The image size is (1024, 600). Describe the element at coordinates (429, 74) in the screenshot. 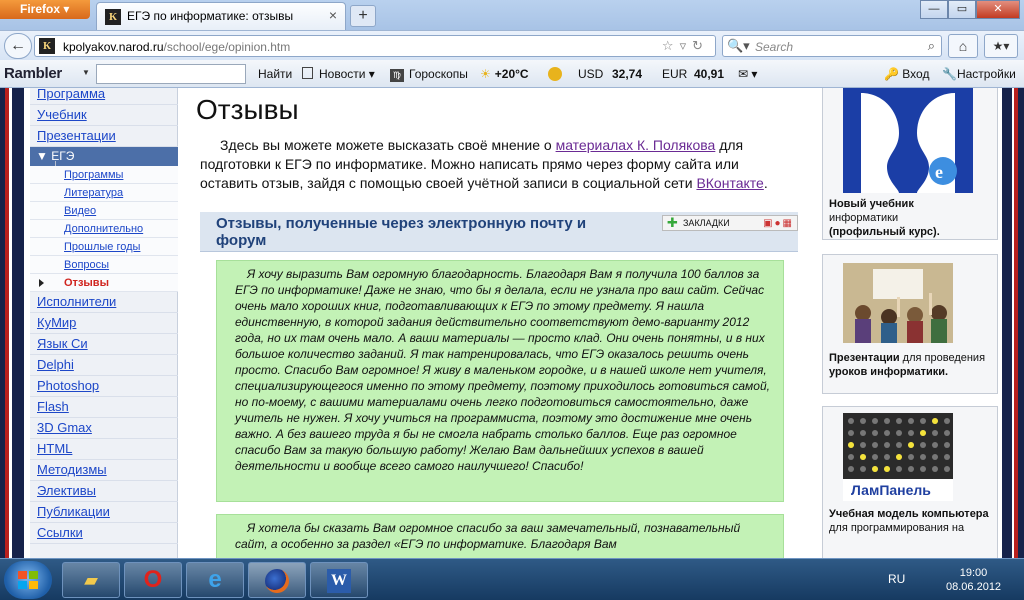

I see `rambler-horoscopes-button: ♍ Гороскопы` at that location.